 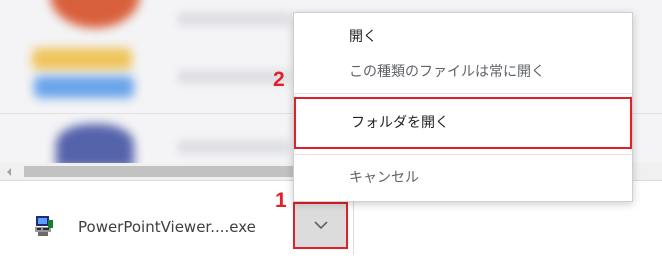 I want to click on chevron-down-icon, so click(x=320, y=225).